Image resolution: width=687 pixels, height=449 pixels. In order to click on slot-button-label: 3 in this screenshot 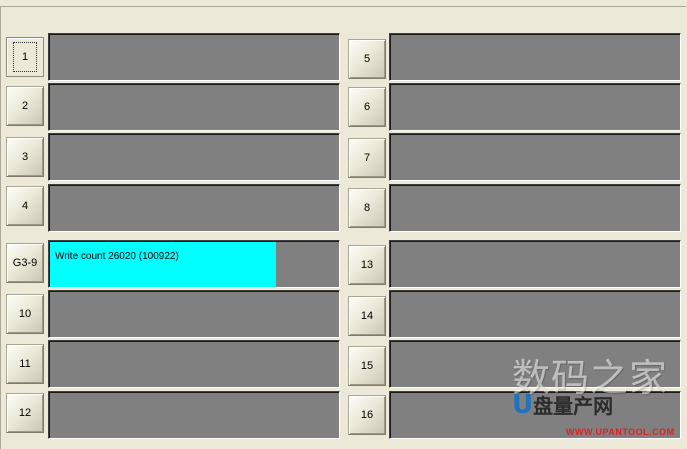, I will do `click(25, 157)`.